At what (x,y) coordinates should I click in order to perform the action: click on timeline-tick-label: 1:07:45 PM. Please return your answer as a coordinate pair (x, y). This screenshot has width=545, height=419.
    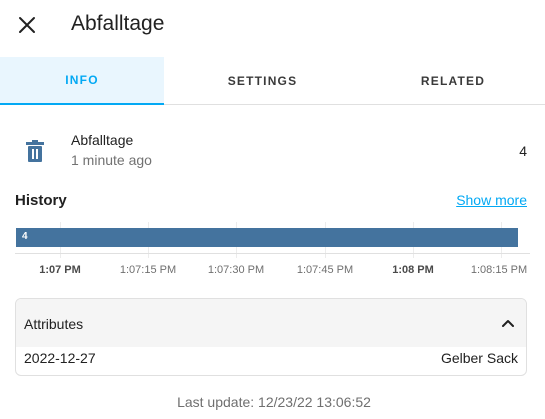
    Looking at the image, I should click on (325, 270).